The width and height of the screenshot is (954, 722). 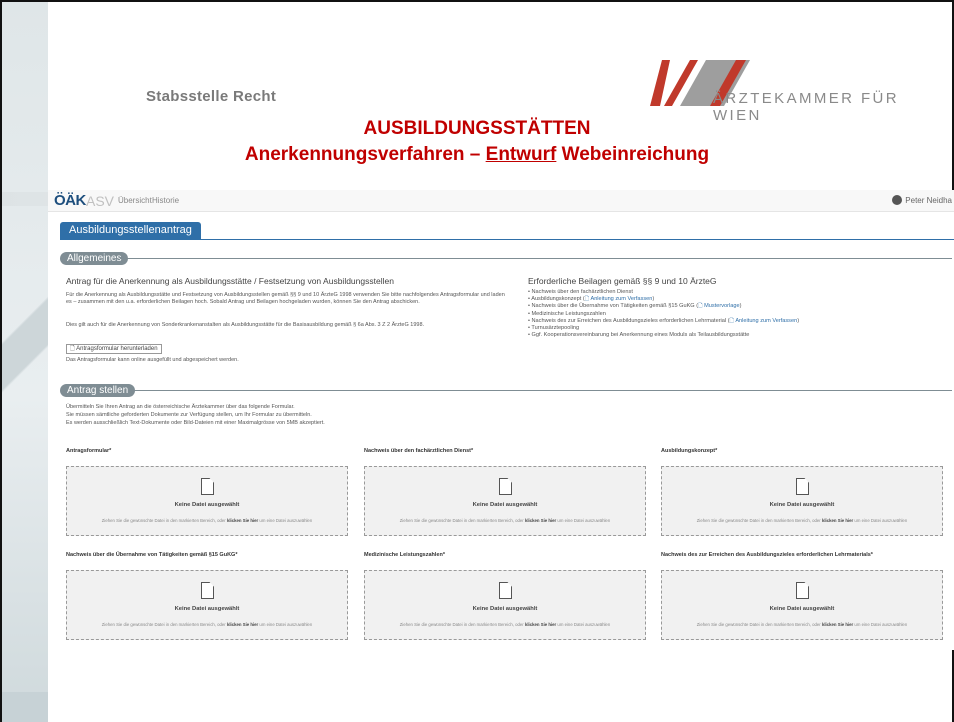 I want to click on list-item-text: Nachweis über den fachärztlichen Dienst, so click(x=582, y=292).